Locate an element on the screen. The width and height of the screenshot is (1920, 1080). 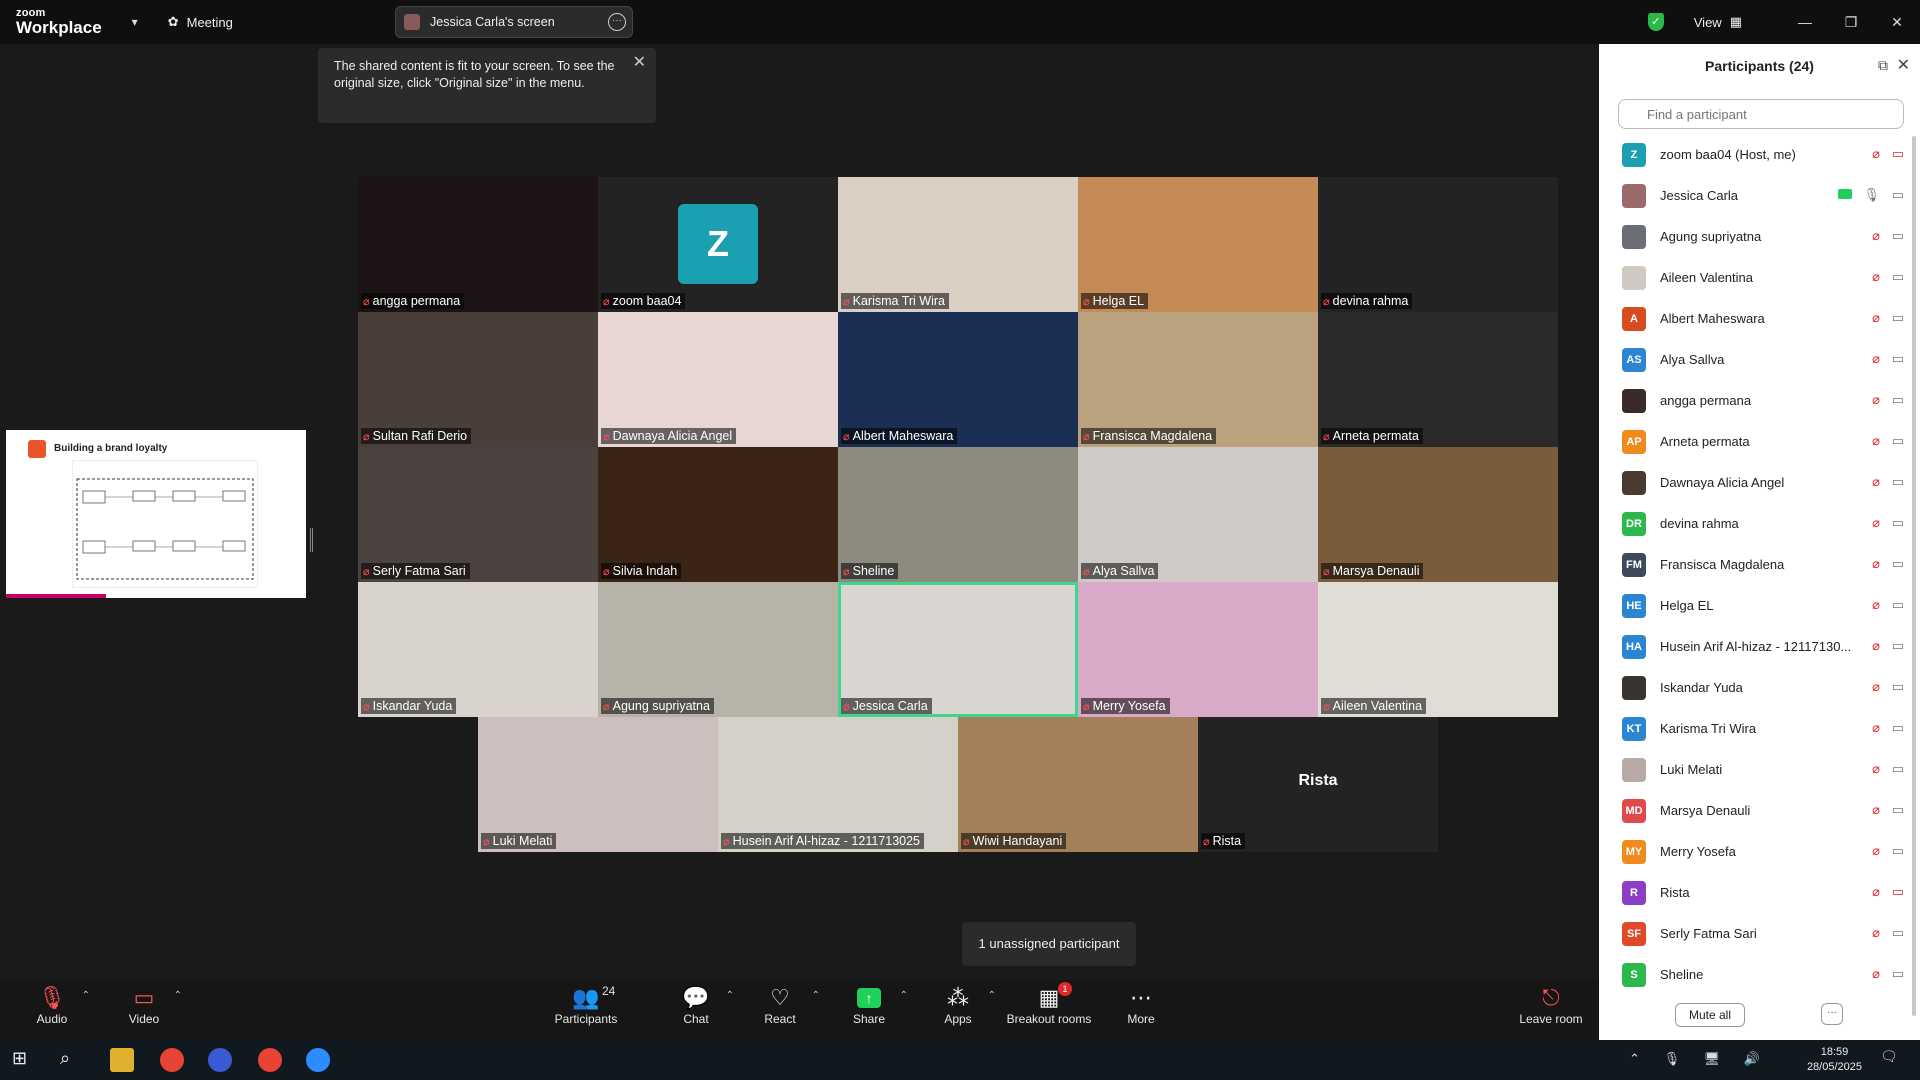
video-tile: ⌀ Jessica Carla is located at coordinates (958, 649).